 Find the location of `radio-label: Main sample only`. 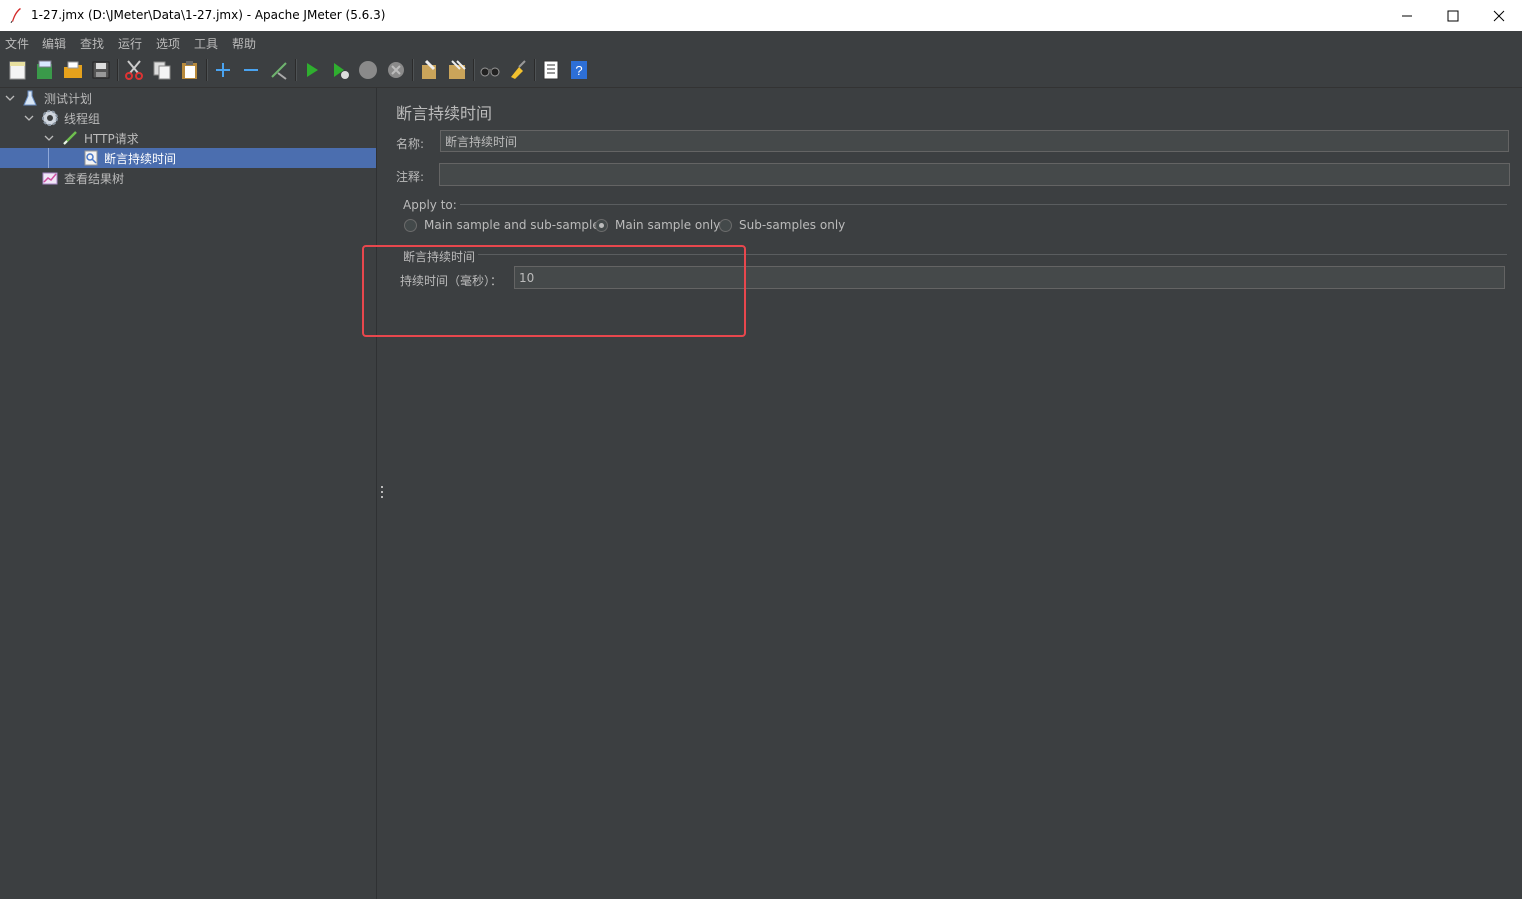

radio-label: Main sample only is located at coordinates (668, 225).